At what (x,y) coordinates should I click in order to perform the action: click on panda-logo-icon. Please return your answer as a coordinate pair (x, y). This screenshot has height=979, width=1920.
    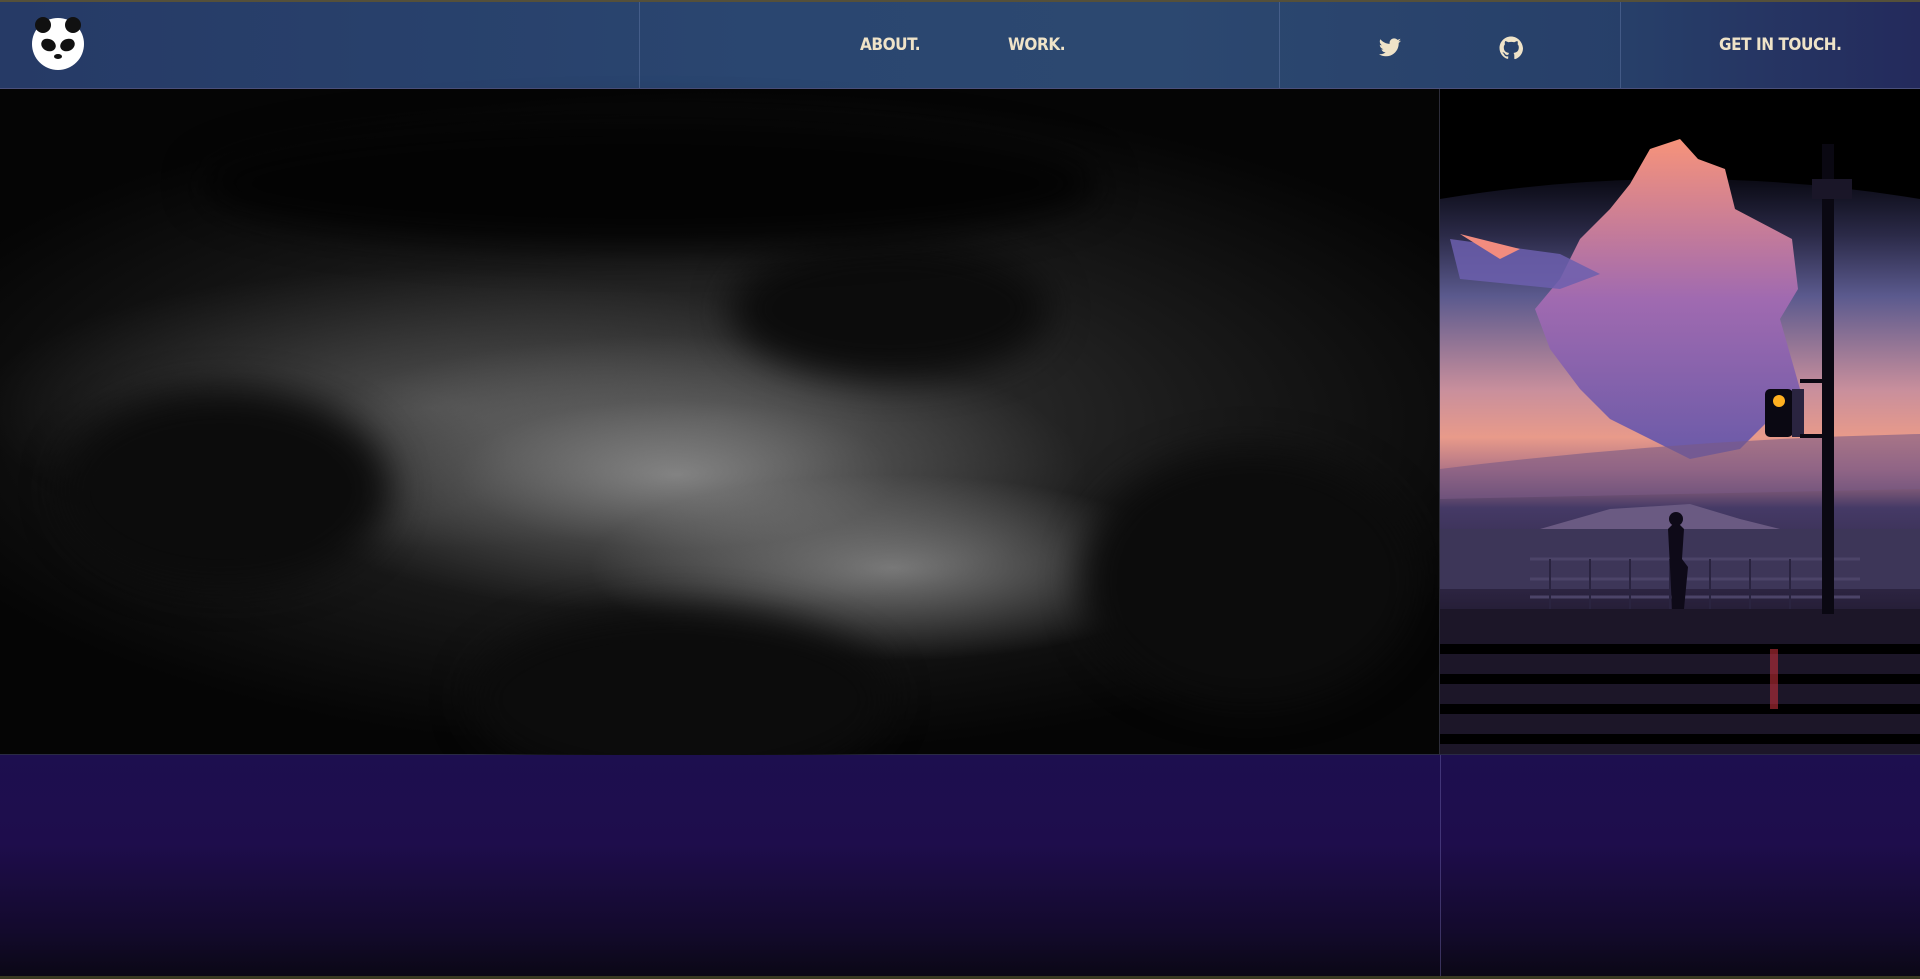
    Looking at the image, I should click on (58, 43).